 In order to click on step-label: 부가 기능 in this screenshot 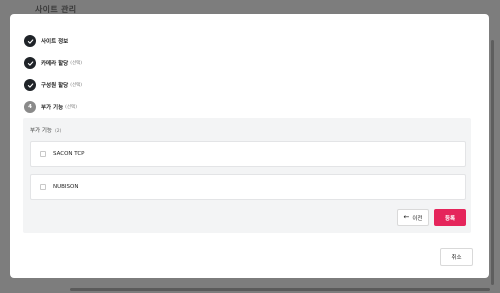, I will do `click(52, 108)`.